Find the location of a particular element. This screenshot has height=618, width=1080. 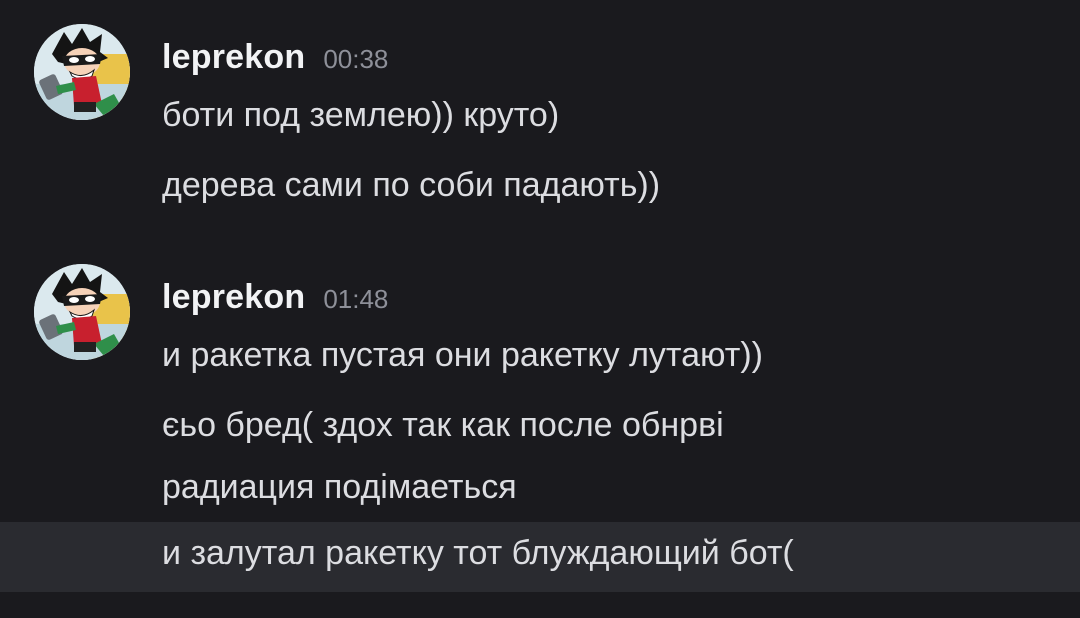

message-line: єьо бред( здох так как после обнрві is located at coordinates (540, 429).